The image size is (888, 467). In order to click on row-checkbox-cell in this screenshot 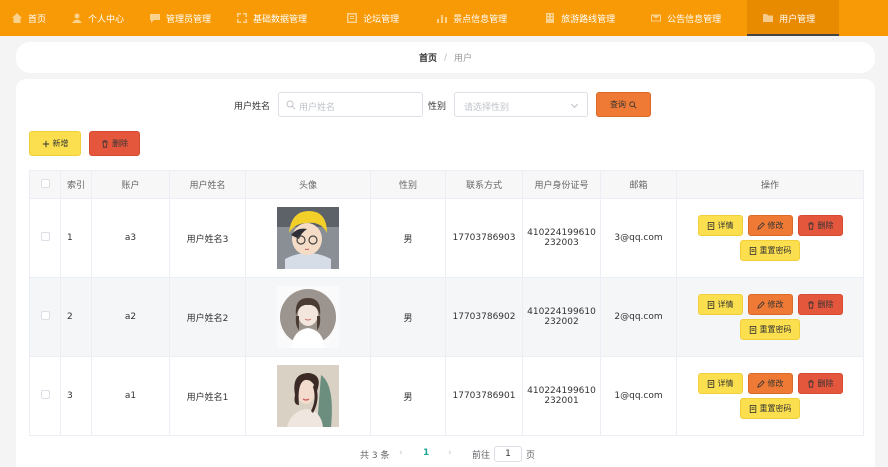, I will do `click(45, 396)`.